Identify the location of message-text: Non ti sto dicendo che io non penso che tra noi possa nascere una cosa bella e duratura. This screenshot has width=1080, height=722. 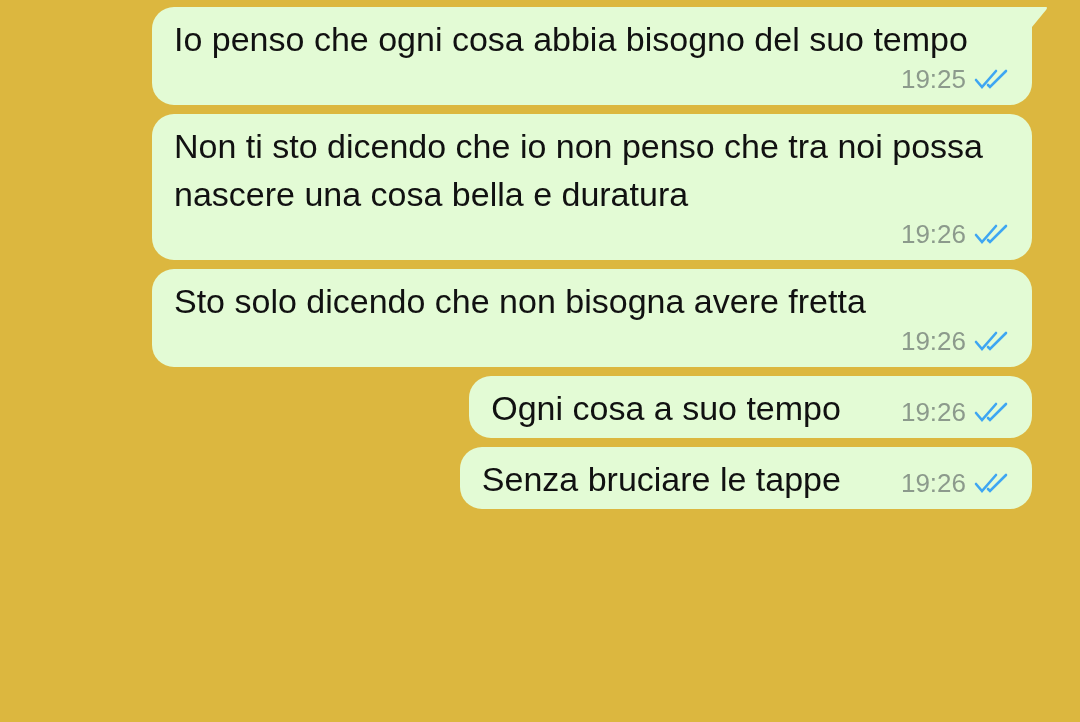
(579, 170).